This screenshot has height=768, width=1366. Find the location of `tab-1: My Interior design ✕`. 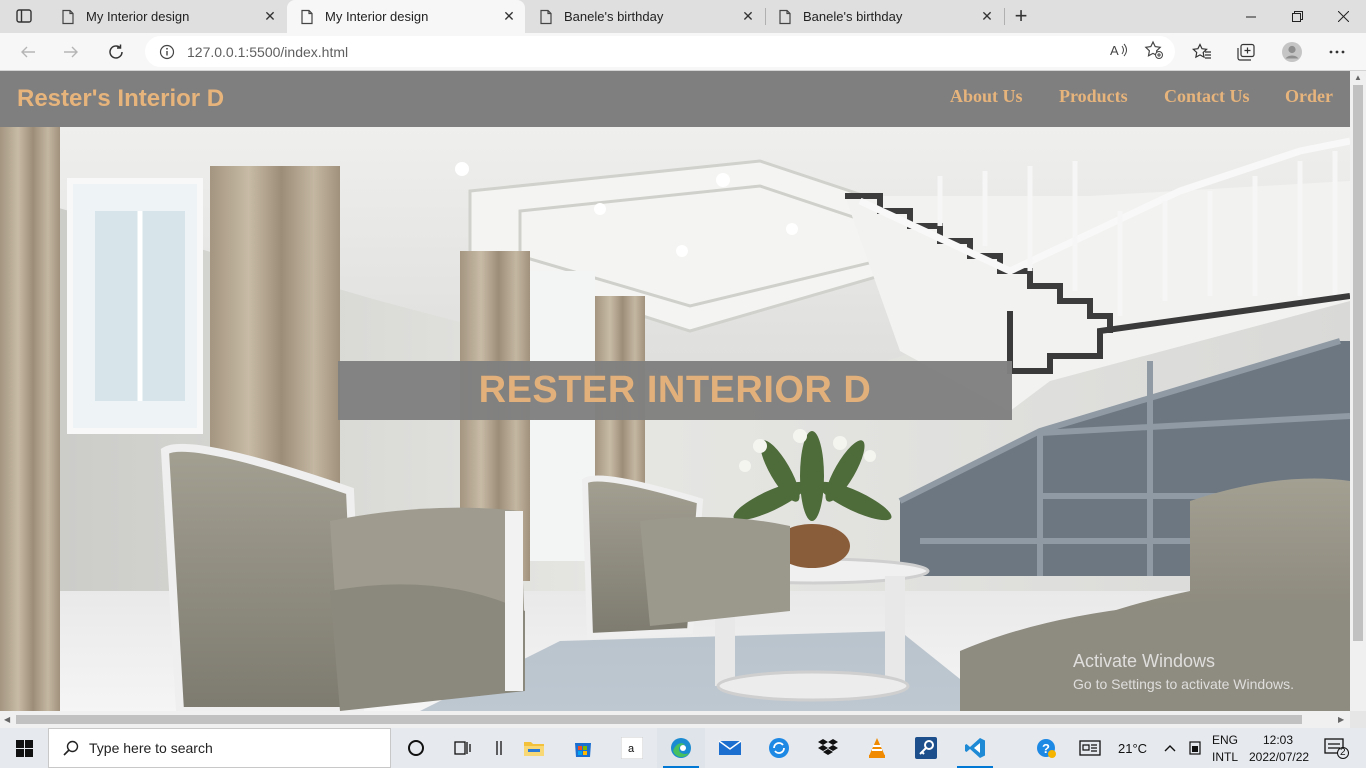

tab-1: My Interior design ✕ is located at coordinates (167, 16).